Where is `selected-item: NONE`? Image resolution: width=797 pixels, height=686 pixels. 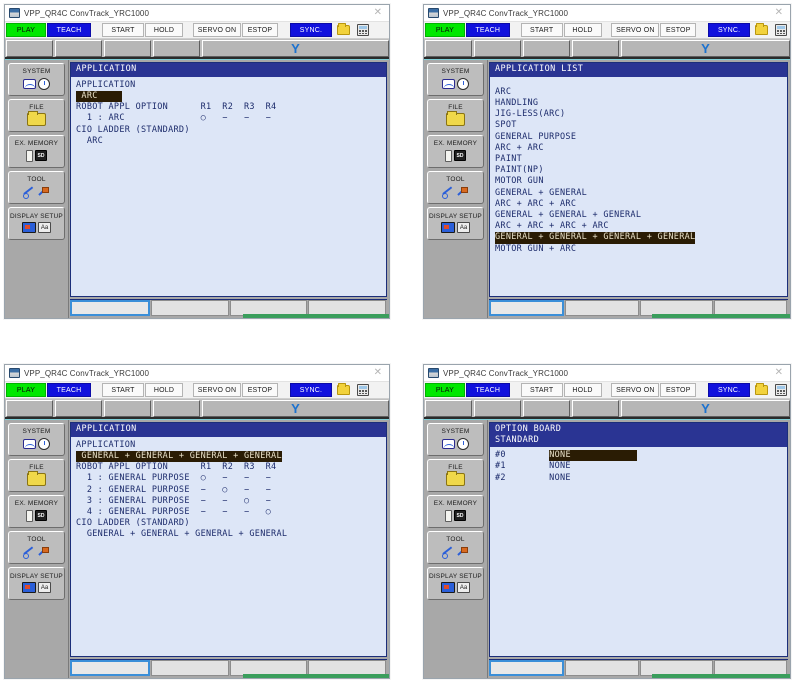
selected-item: NONE is located at coordinates (593, 456).